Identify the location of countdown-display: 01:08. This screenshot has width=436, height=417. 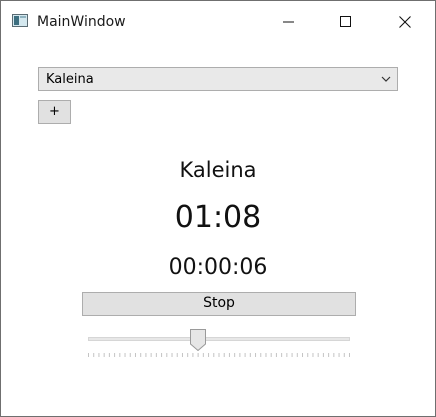
(218, 217).